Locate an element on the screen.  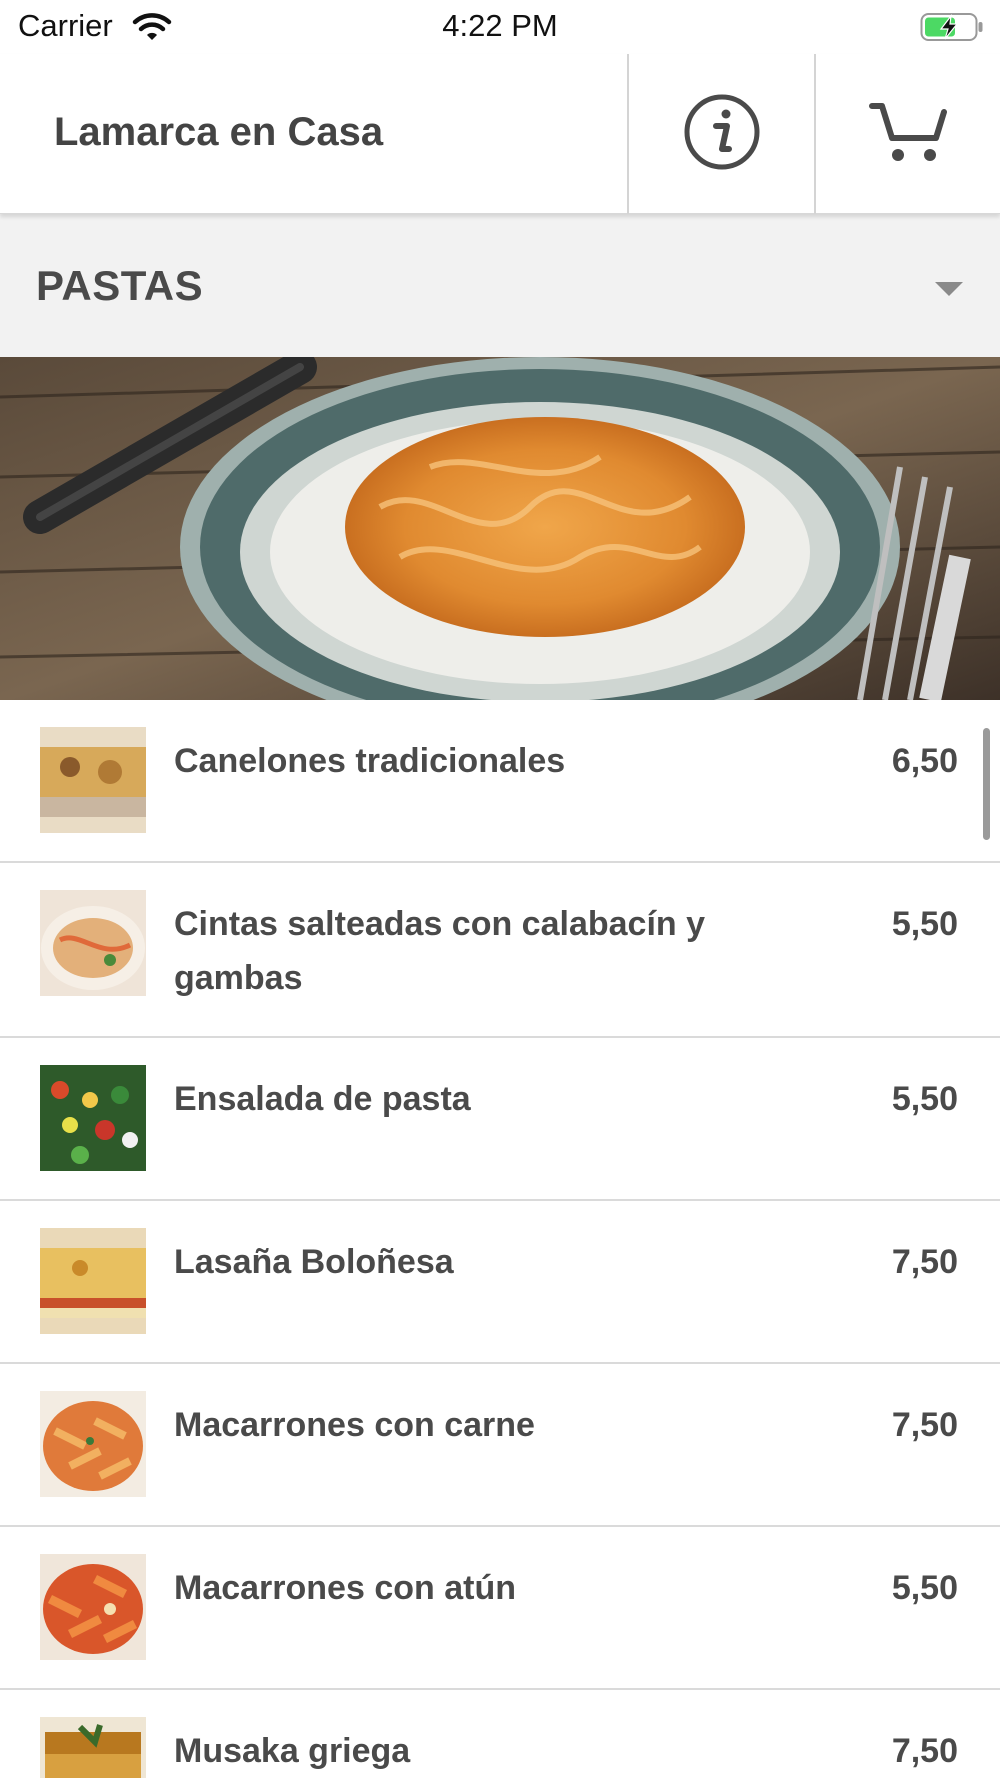
menu-item-row: Lasaña Boloñesa 7,50 is located at coordinates (500, 1282).